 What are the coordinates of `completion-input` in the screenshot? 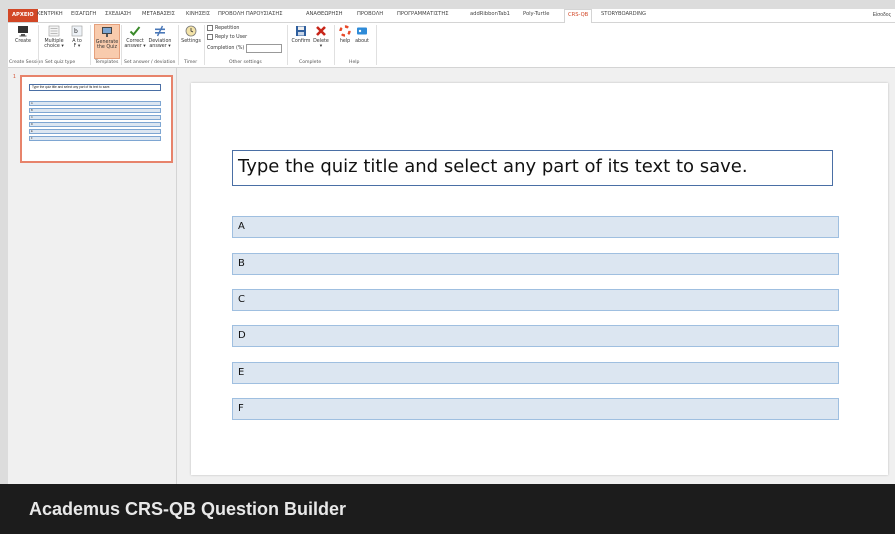 It's located at (264, 48).